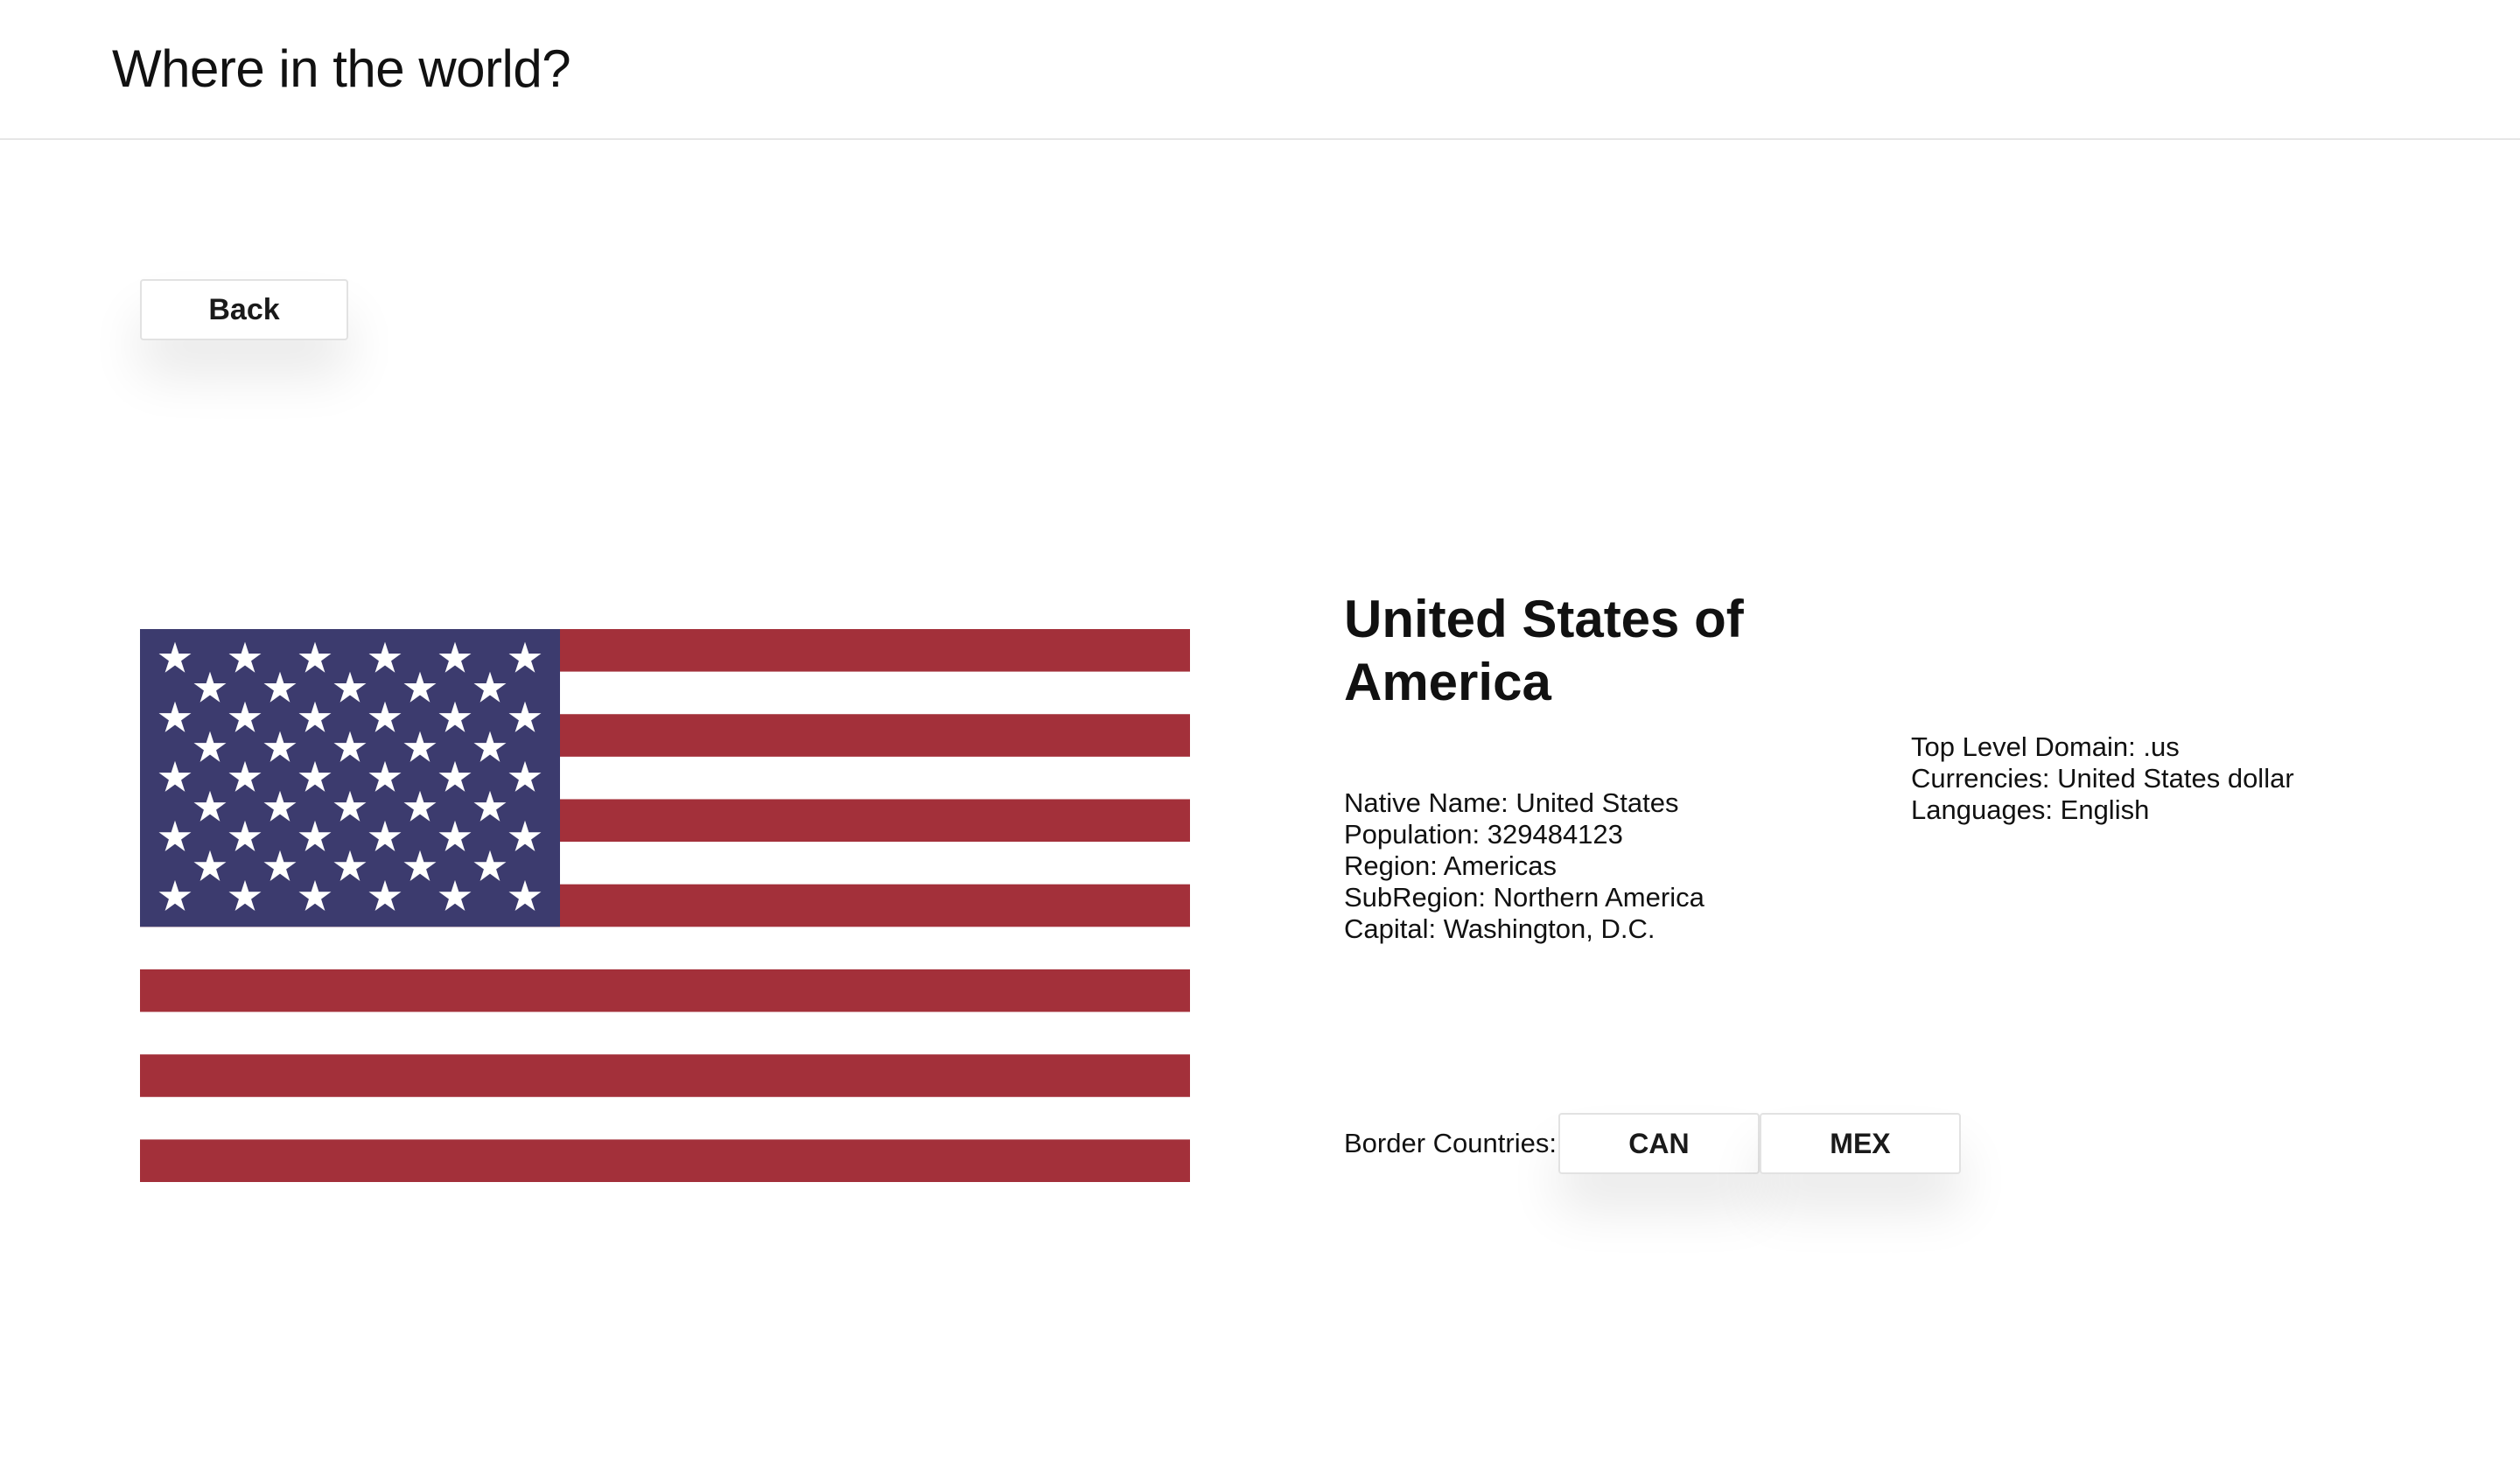  I want to click on subregion-field: SubRegion: Northern America, so click(1524, 897).